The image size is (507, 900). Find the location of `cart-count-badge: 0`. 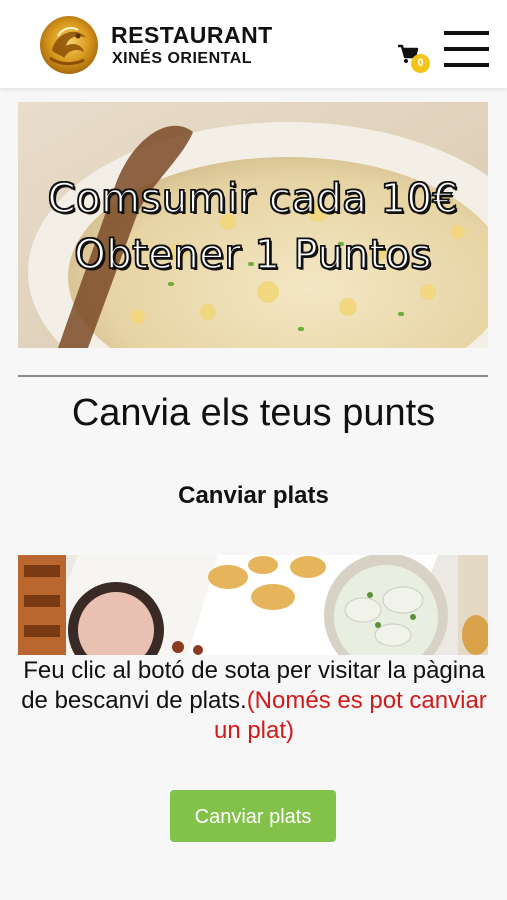

cart-count-badge: 0 is located at coordinates (420, 63).